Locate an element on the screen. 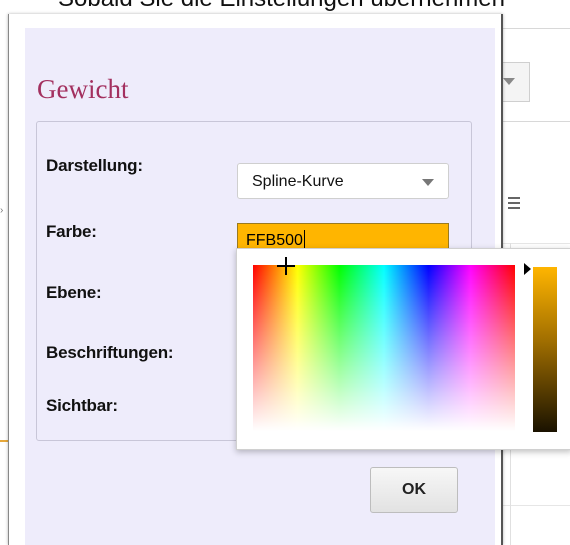 The image size is (570, 545). crosshair-icon is located at coordinates (286, 266).